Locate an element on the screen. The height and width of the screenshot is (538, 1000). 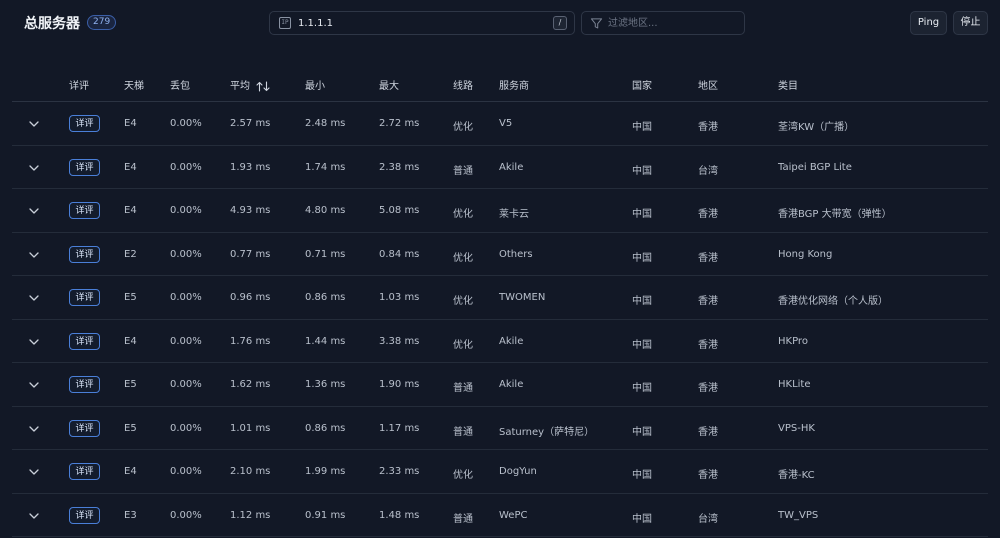
isp-cell: V5 is located at coordinates (506, 123).